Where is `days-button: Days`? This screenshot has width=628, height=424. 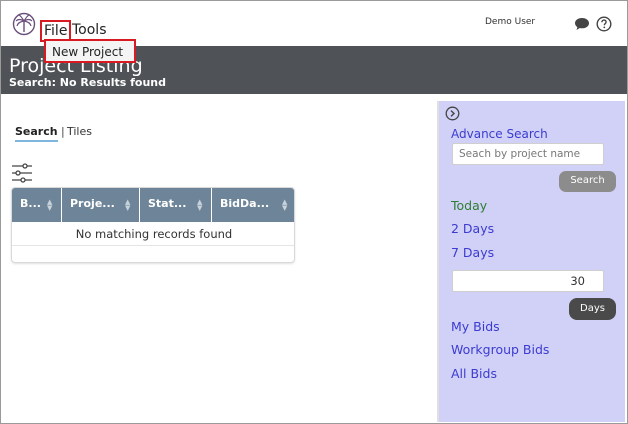
days-button: Days is located at coordinates (592, 309).